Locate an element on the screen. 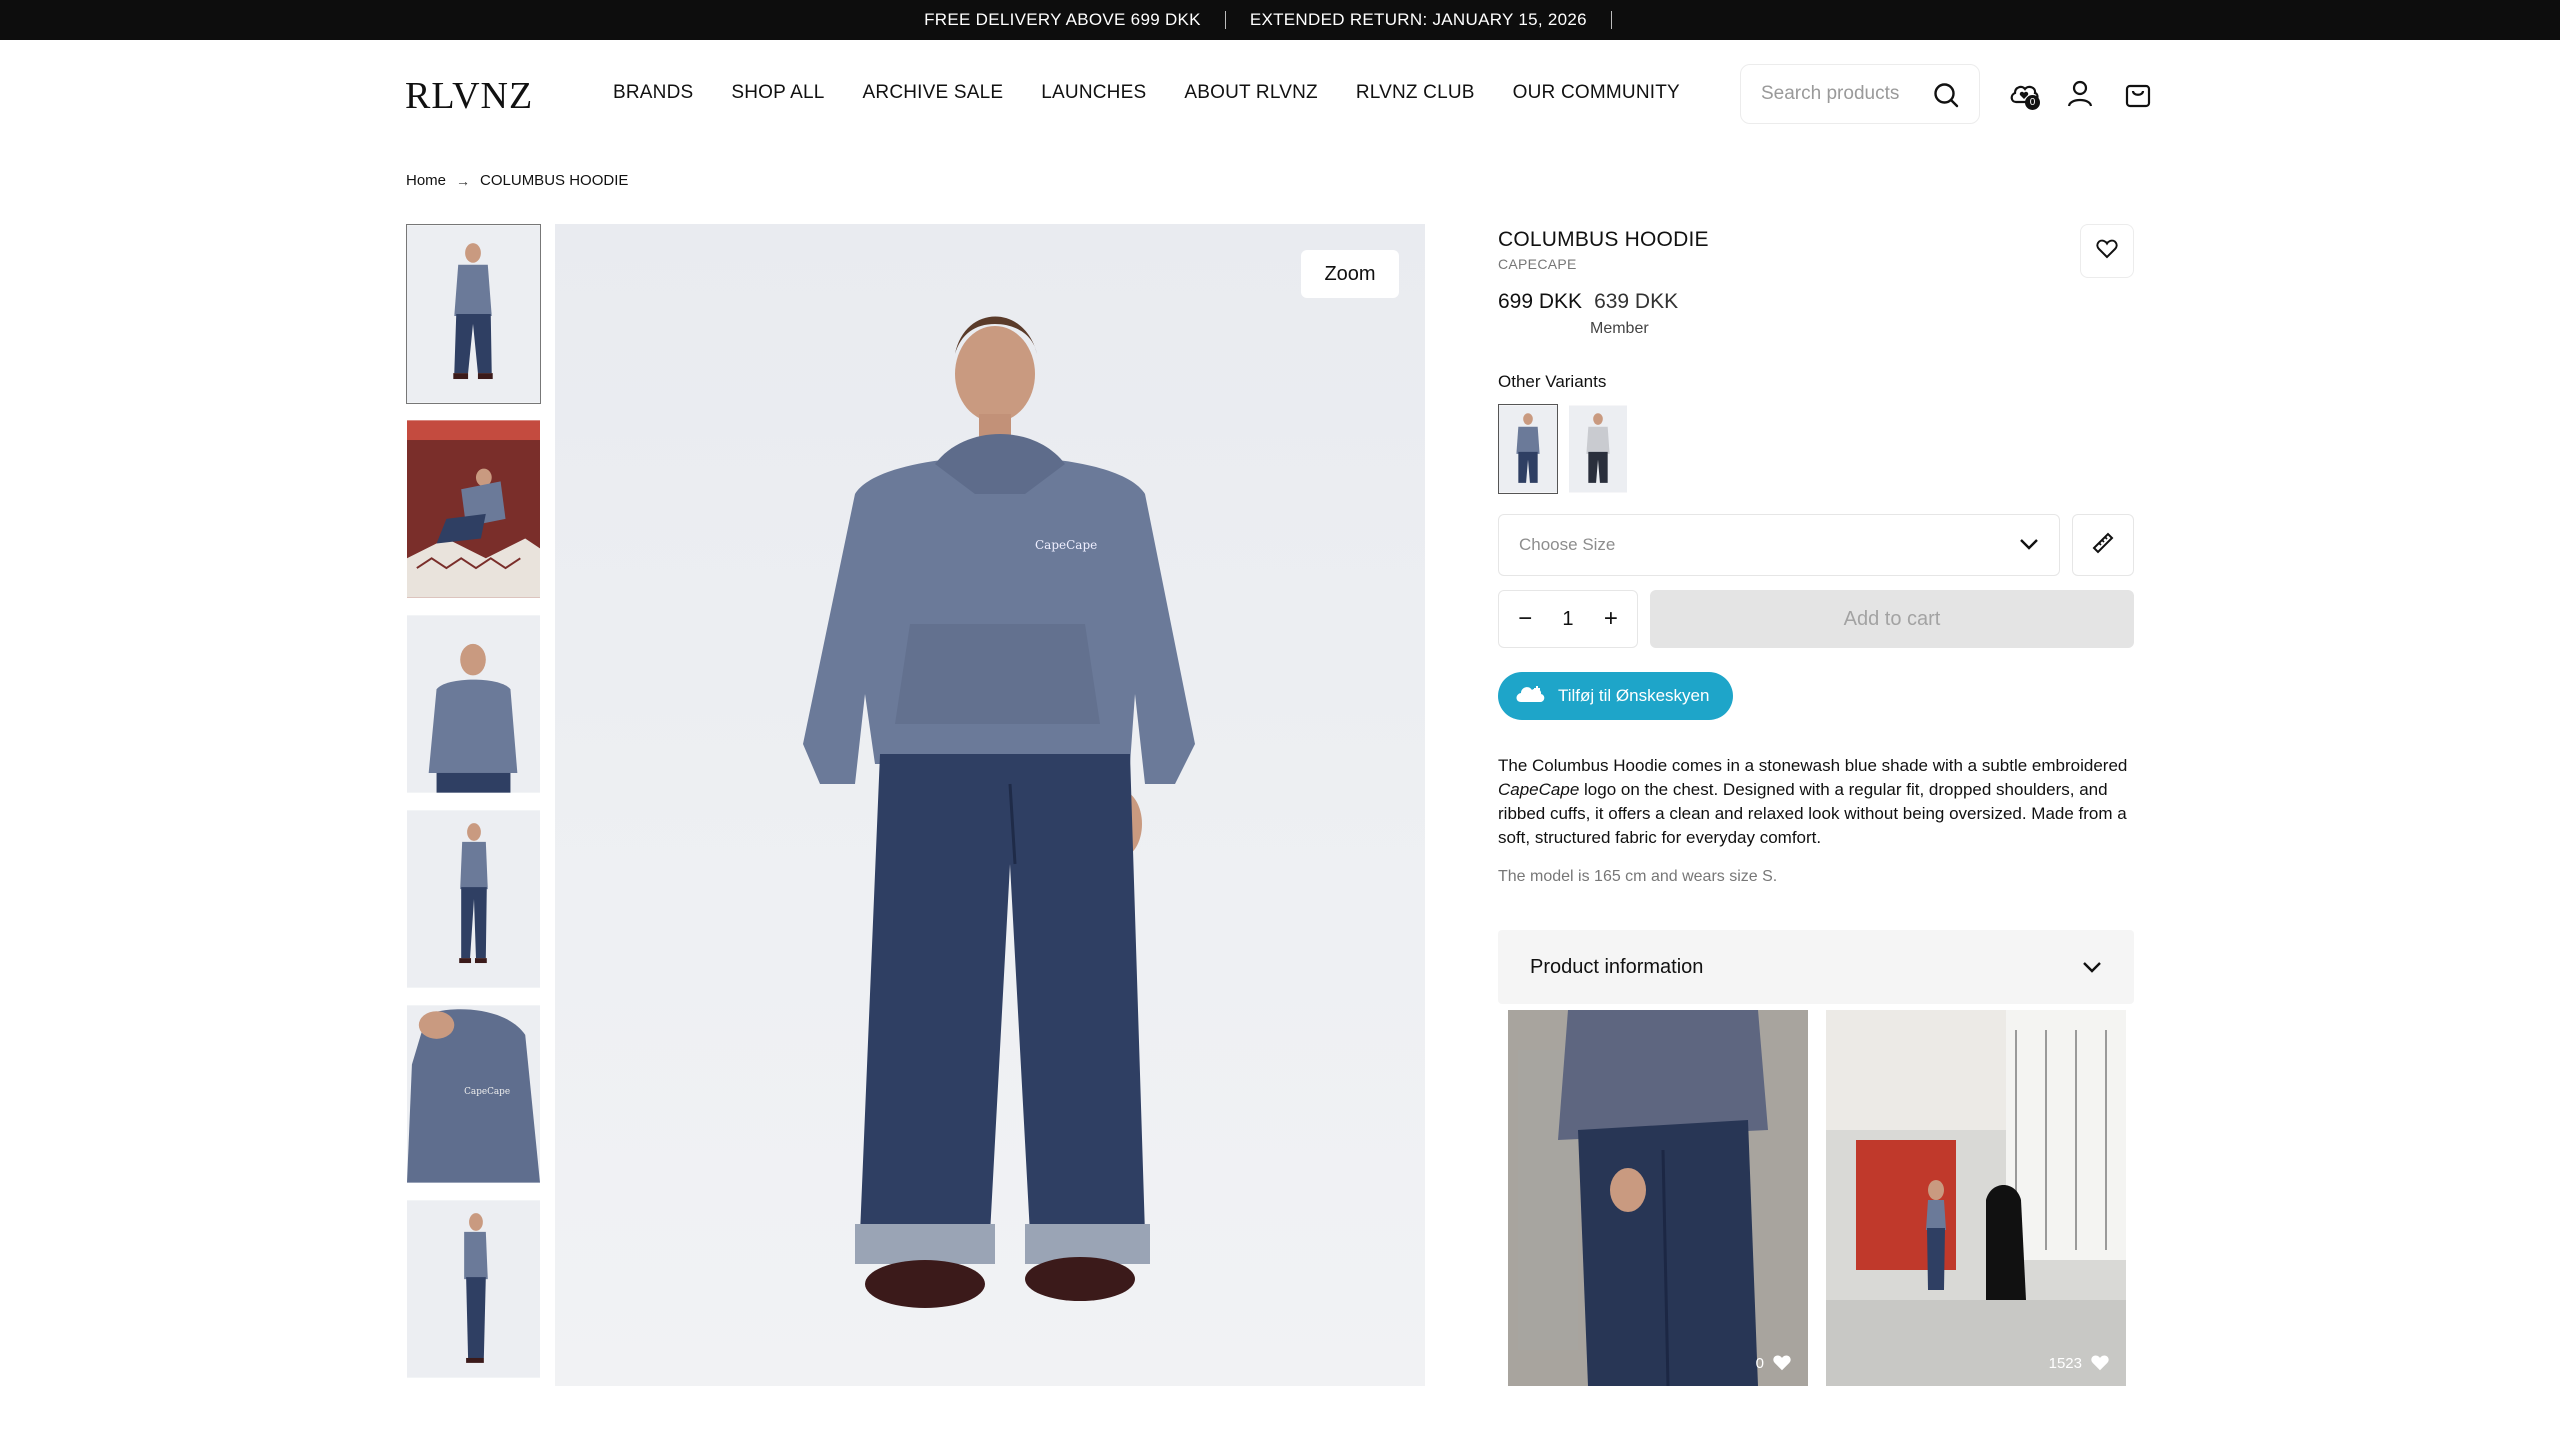 The height and width of the screenshot is (1440, 2560). cart-button is located at coordinates (2138, 96).